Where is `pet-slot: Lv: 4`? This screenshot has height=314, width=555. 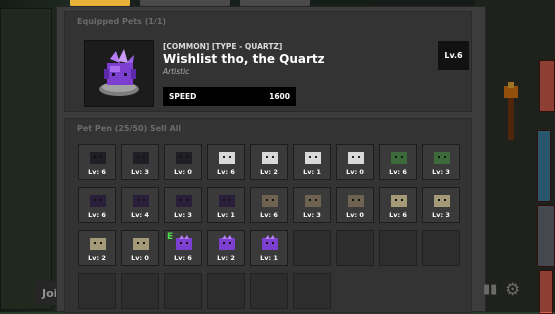 pet-slot: Lv: 4 is located at coordinates (140, 205).